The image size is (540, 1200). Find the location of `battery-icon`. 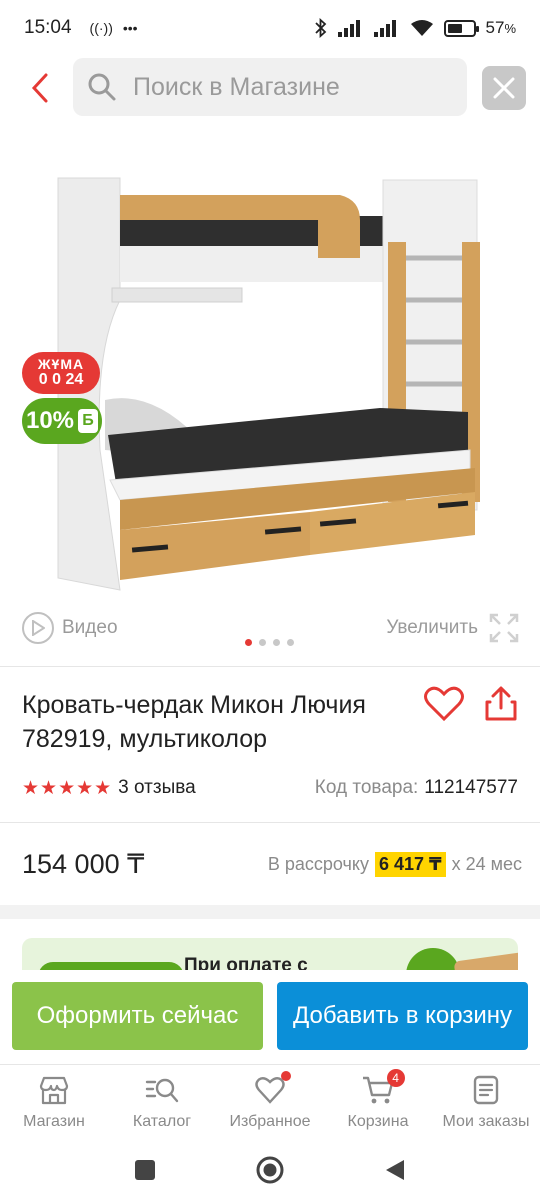

battery-icon is located at coordinates (461, 28).